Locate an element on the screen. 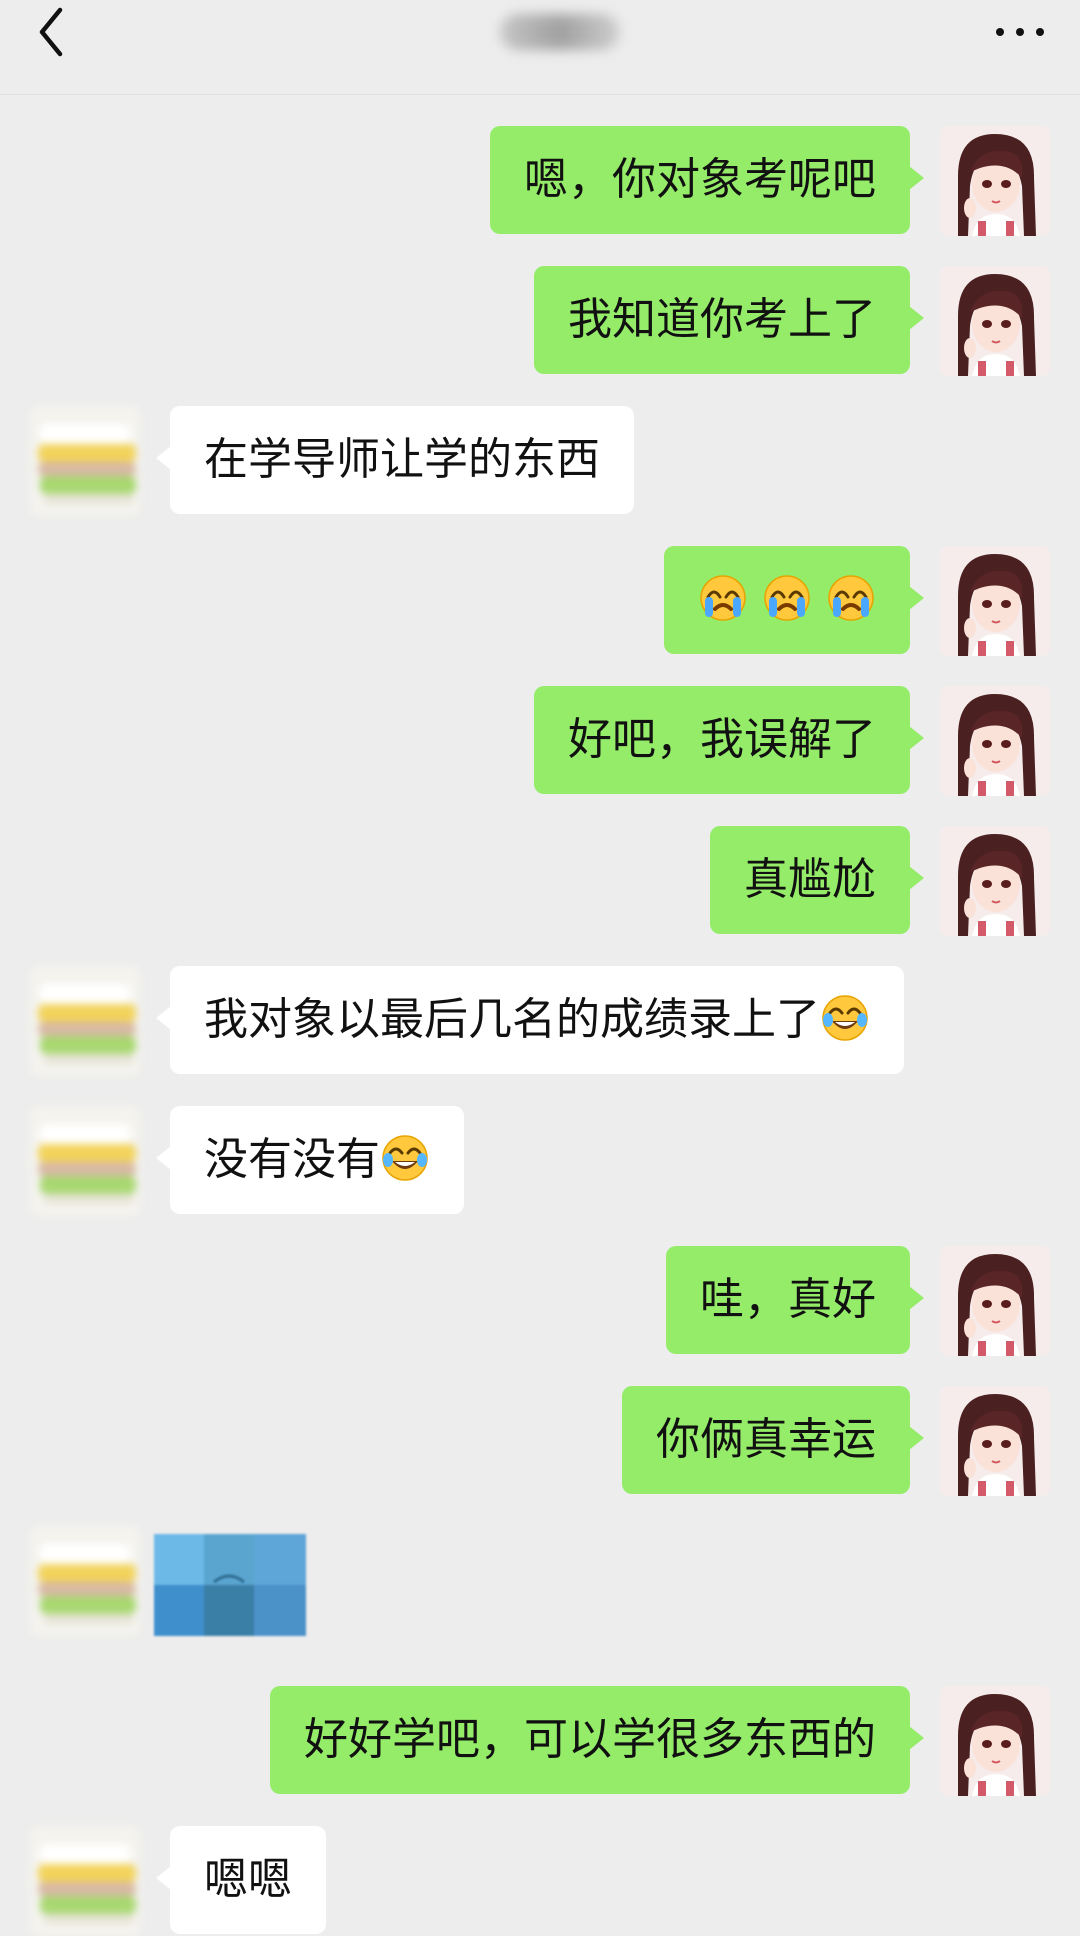 The width and height of the screenshot is (1080, 1936). message-text: 没有没有 is located at coordinates (292, 1159).